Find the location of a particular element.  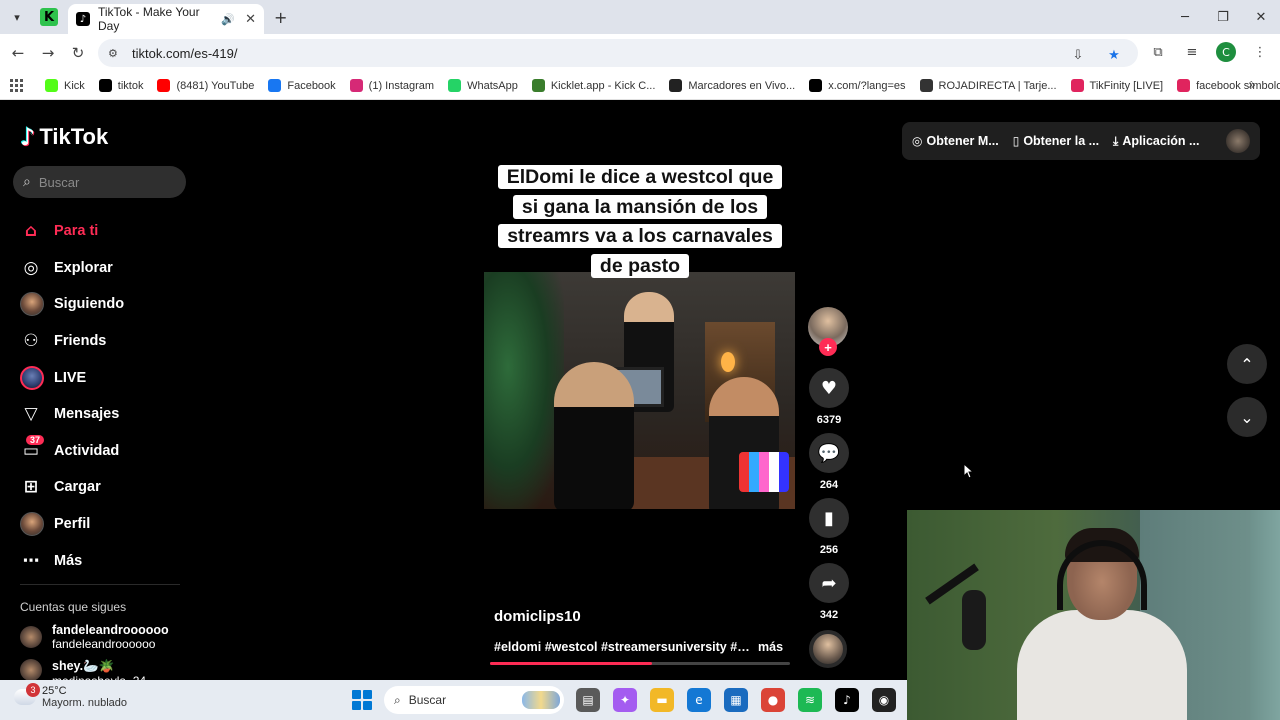

video-player is located at coordinates (639, 390).